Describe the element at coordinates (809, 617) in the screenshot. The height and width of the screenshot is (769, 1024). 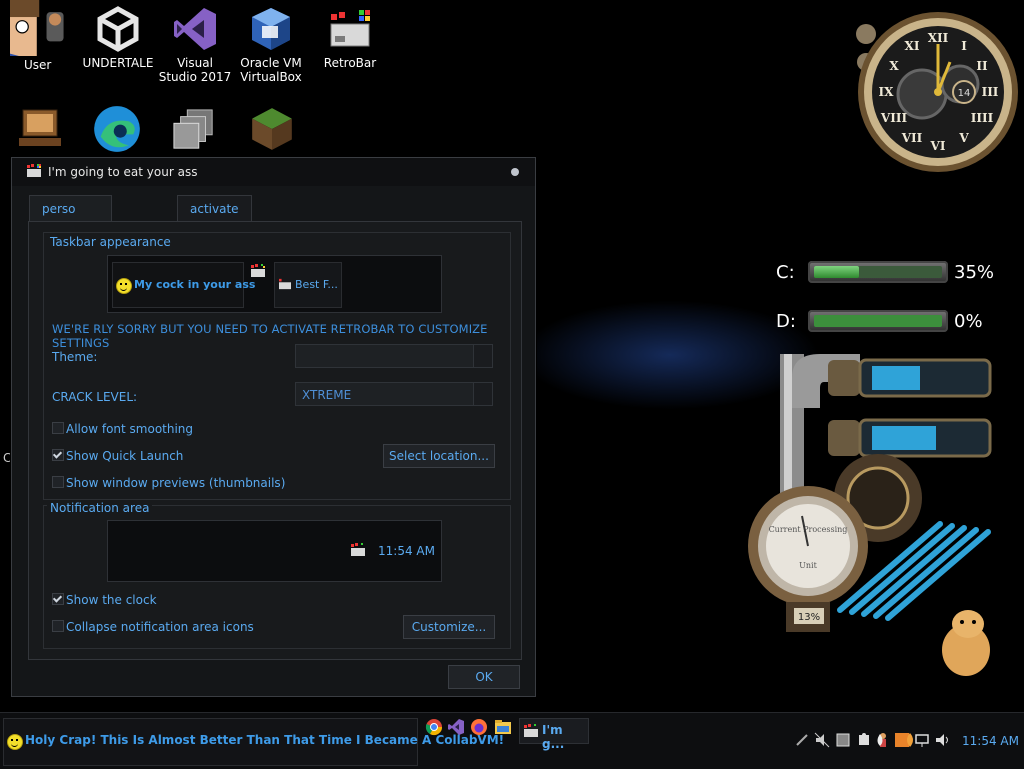
I see `gauge-readout: 13%` at that location.